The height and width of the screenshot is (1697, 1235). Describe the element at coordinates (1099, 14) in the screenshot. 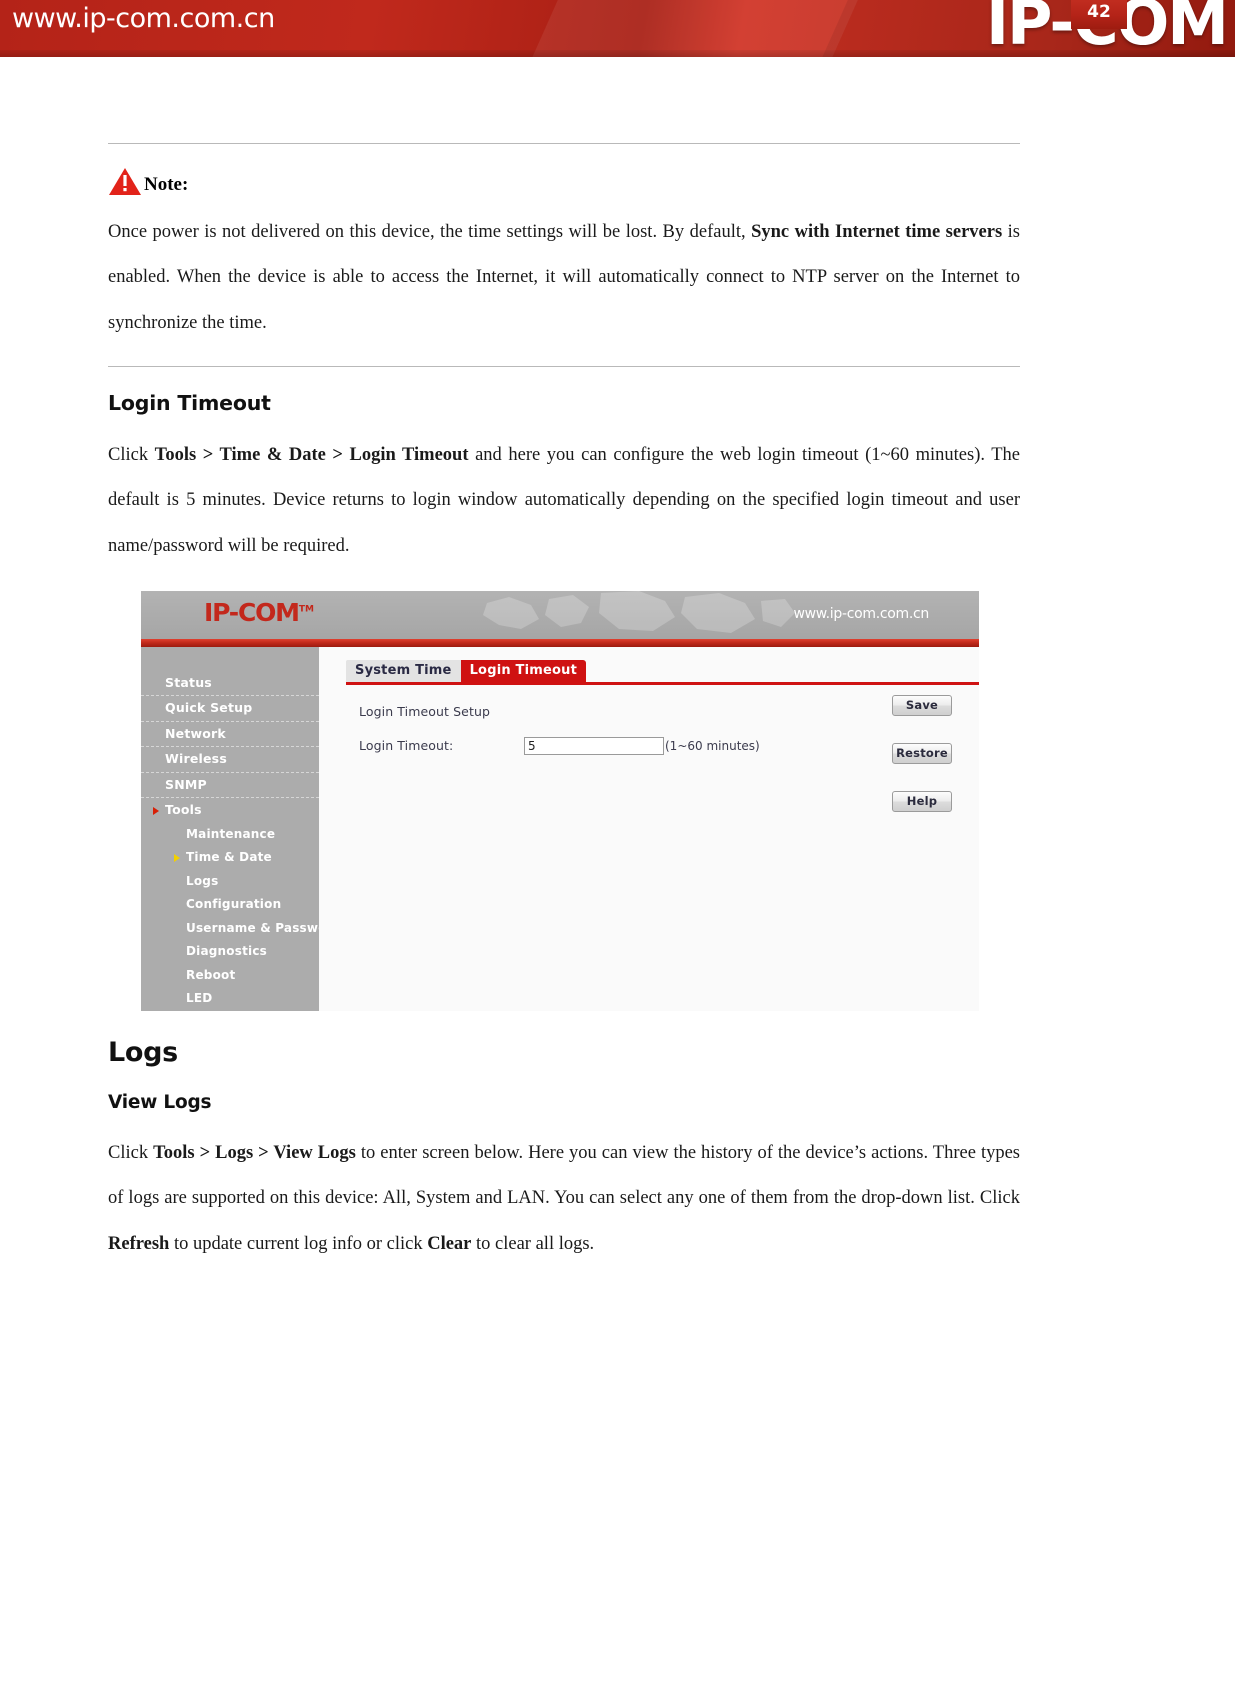

I see `page-number-badge: 42` at that location.